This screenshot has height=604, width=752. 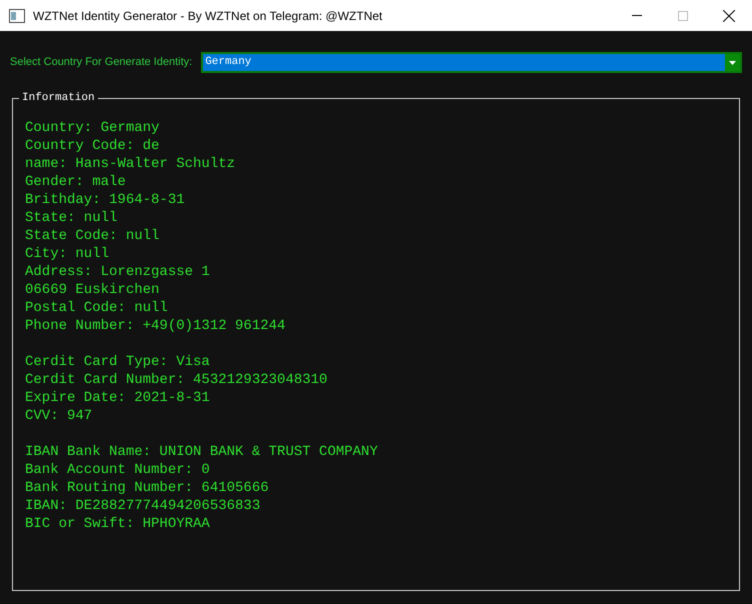 What do you see at coordinates (71, 218) in the screenshot?
I see `info-line: State: null` at bounding box center [71, 218].